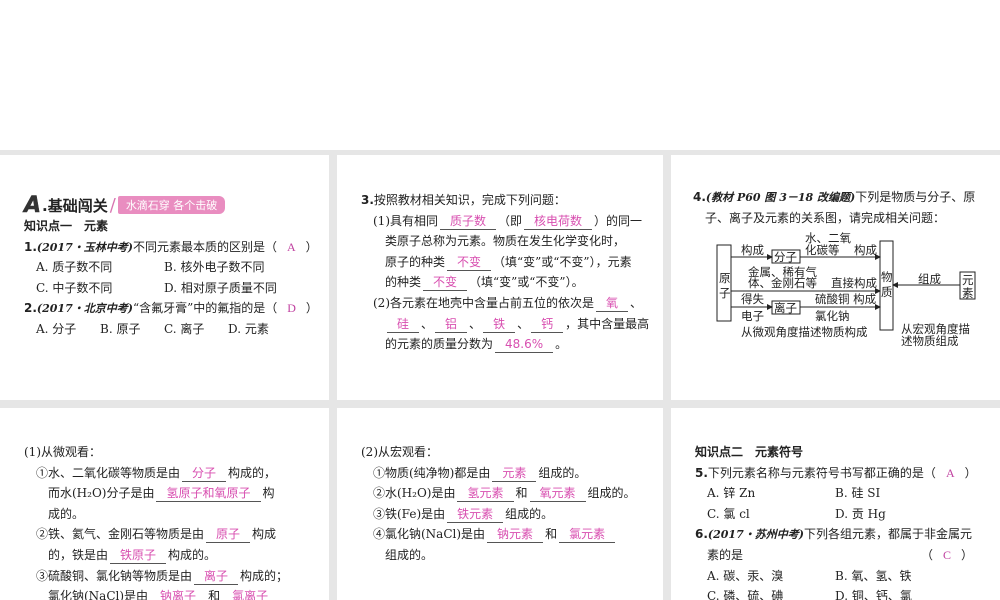  What do you see at coordinates (507, 514) in the screenshot?
I see `text-line: ③铁(Fe)是由 铁元素 组成的。` at bounding box center [507, 514].